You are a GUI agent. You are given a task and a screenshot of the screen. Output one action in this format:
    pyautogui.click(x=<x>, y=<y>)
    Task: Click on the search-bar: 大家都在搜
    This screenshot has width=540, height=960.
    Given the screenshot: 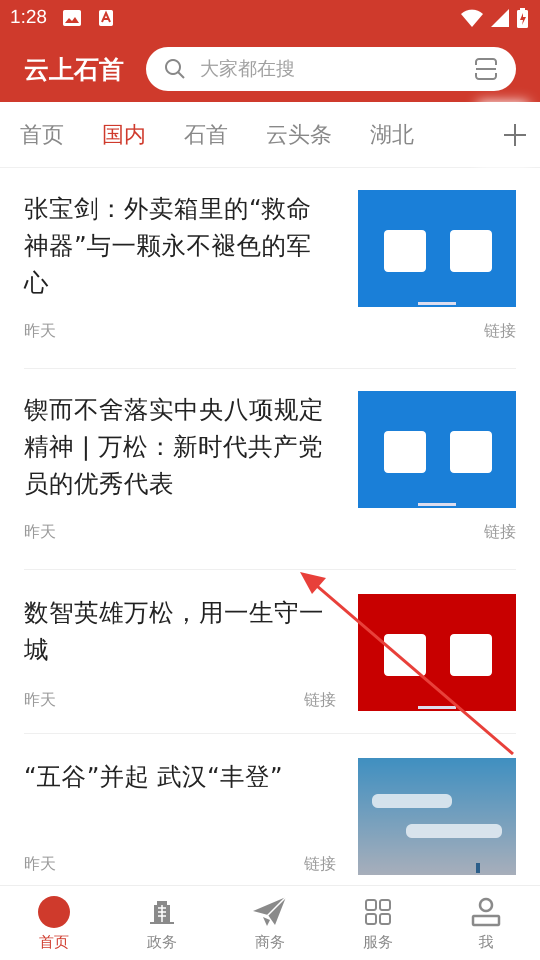 What is the action you would take?
    pyautogui.click(x=331, y=69)
    